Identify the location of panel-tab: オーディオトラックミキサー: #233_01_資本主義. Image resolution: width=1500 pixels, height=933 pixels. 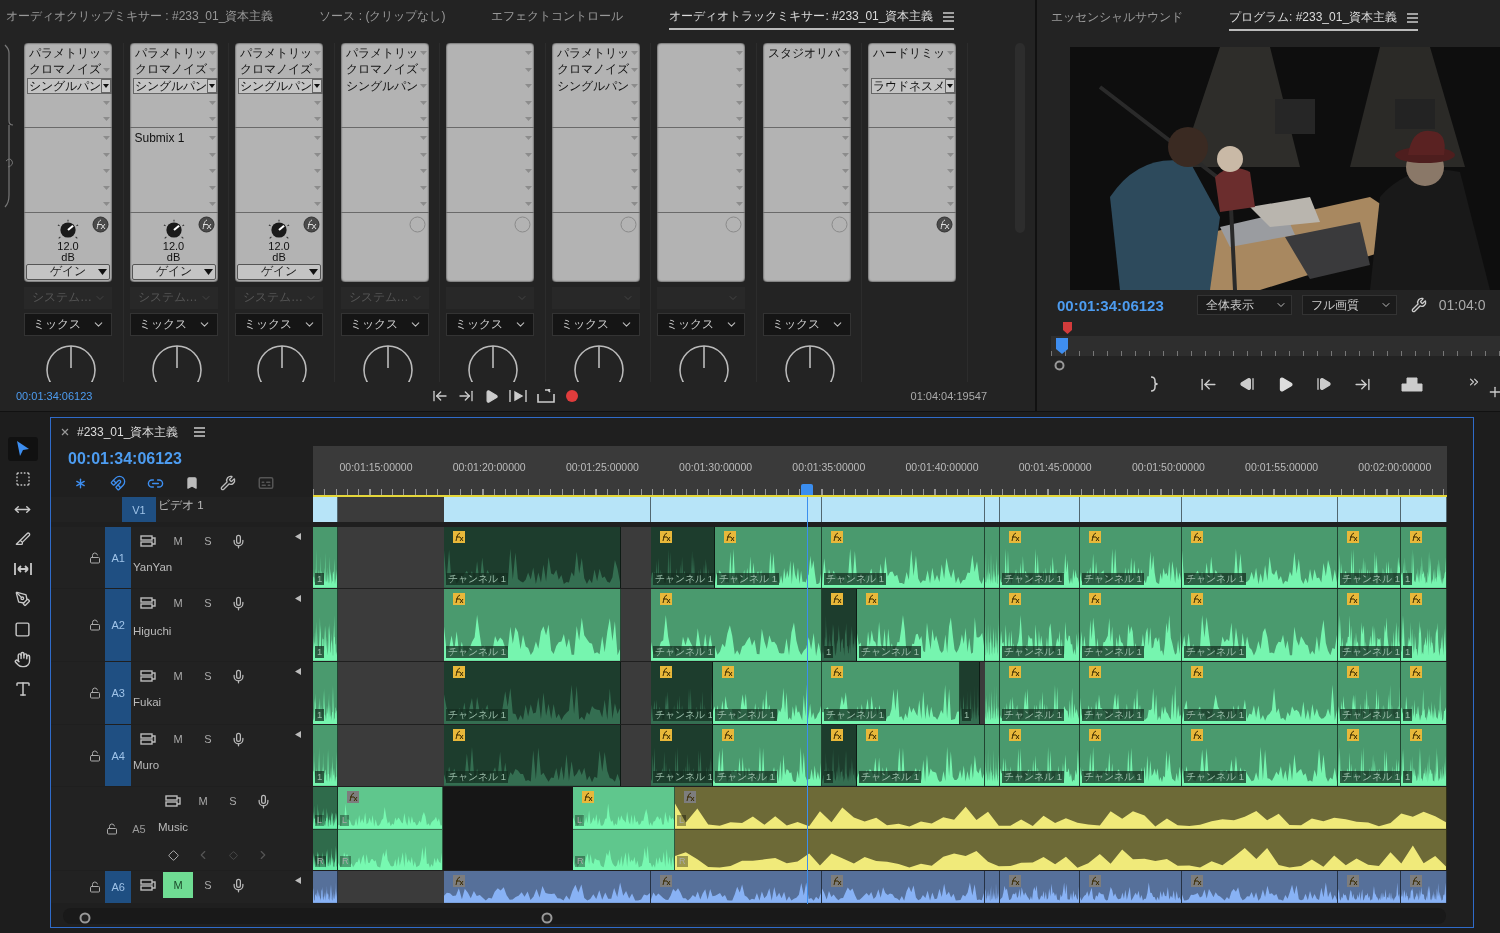
(812, 17).